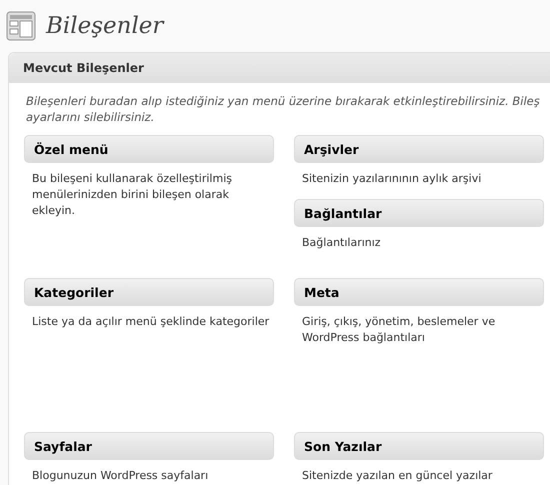 The image size is (550, 485). What do you see at coordinates (150, 322) in the screenshot?
I see `widget-description: Liste ya da açılır menü şeklinde kategoriler` at bounding box center [150, 322].